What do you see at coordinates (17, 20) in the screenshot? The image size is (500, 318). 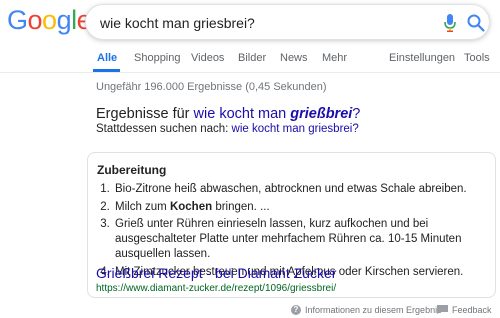 I see `logo-letter: G` at bounding box center [17, 20].